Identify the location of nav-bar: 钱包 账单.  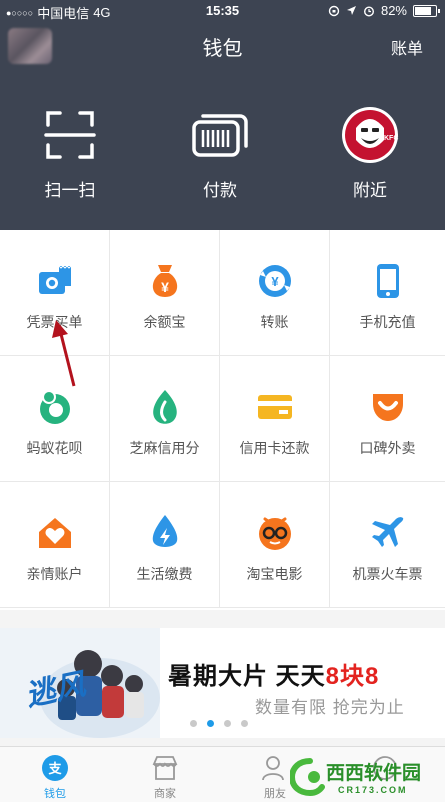
(222, 46).